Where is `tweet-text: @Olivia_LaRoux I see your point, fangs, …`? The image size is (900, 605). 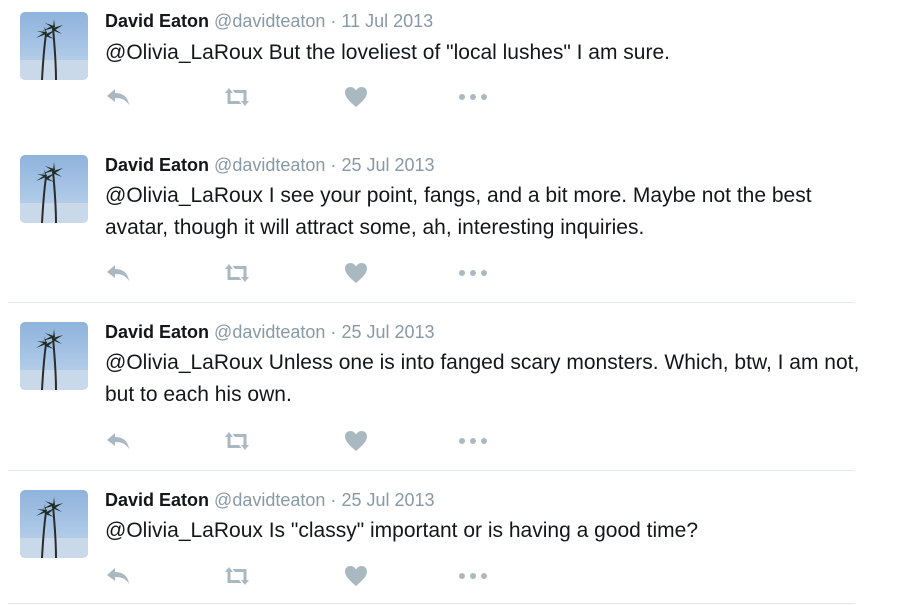
tweet-text: @Olivia_LaRoux I see your point, fangs, … is located at coordinates (458, 211).